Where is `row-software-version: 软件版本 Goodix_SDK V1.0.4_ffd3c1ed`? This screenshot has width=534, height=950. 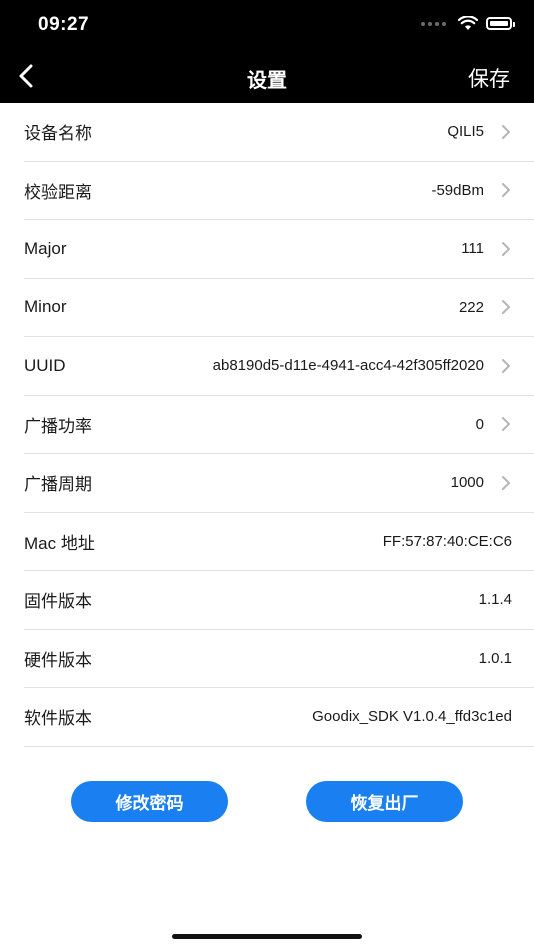
row-software-version: 软件版本 Goodix_SDK V1.0.4_ffd3c1ed is located at coordinates (279, 717).